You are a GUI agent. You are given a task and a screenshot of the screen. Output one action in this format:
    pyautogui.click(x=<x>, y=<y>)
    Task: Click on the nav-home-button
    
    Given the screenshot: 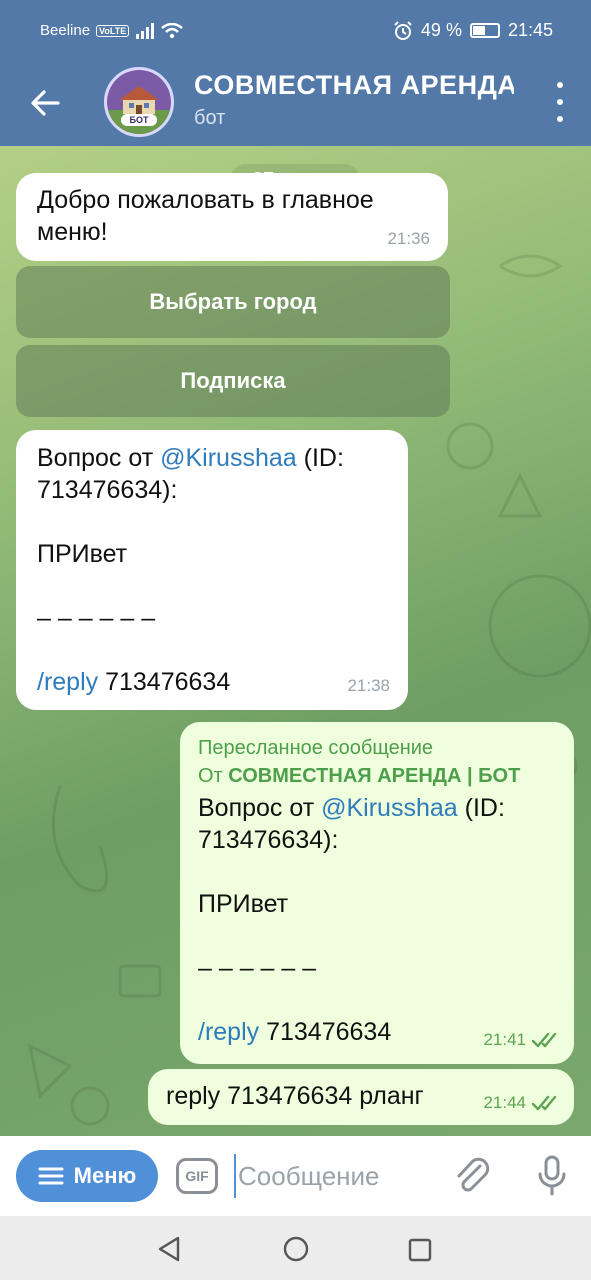 What is the action you would take?
    pyautogui.click(x=296, y=1251)
    